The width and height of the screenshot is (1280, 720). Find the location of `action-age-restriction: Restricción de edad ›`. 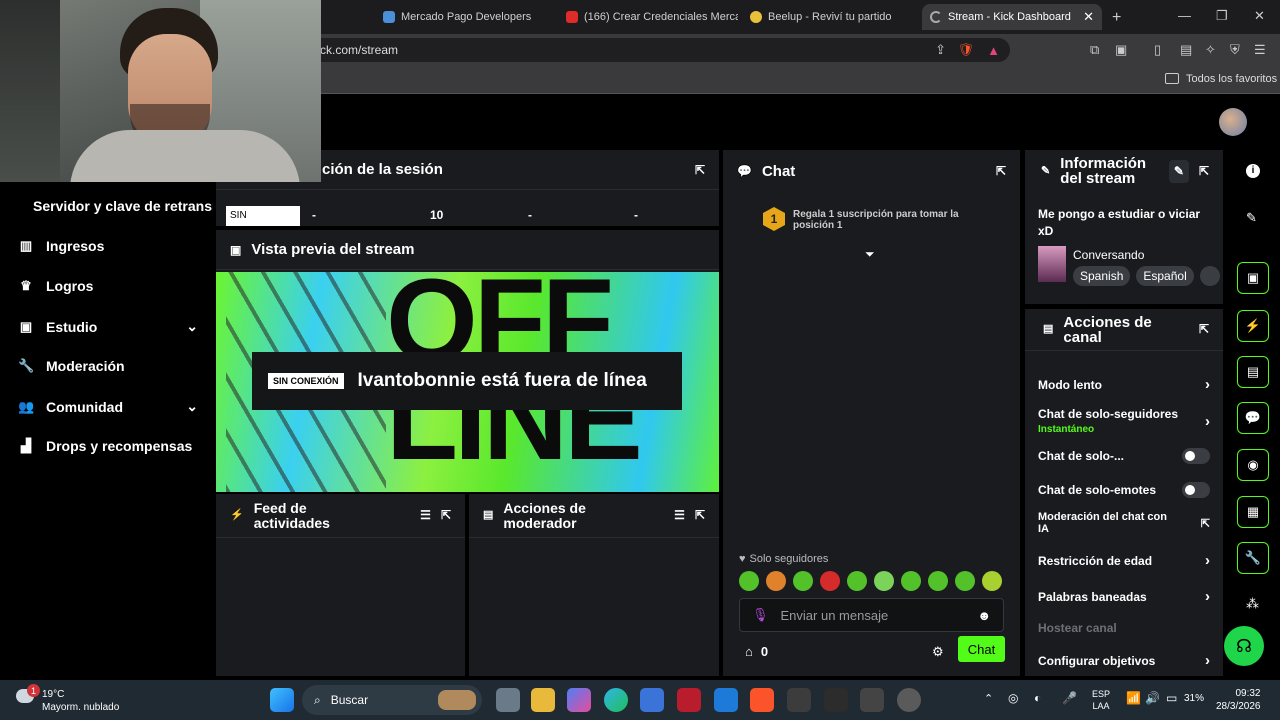

action-age-restriction: Restricción de edad › is located at coordinates (1124, 560).